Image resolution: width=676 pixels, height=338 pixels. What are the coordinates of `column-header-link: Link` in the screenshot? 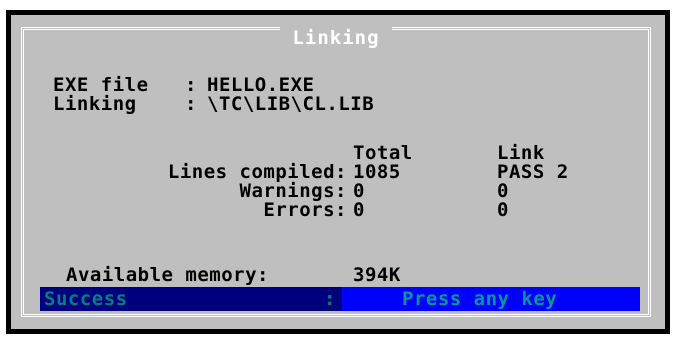 It's located at (521, 153).